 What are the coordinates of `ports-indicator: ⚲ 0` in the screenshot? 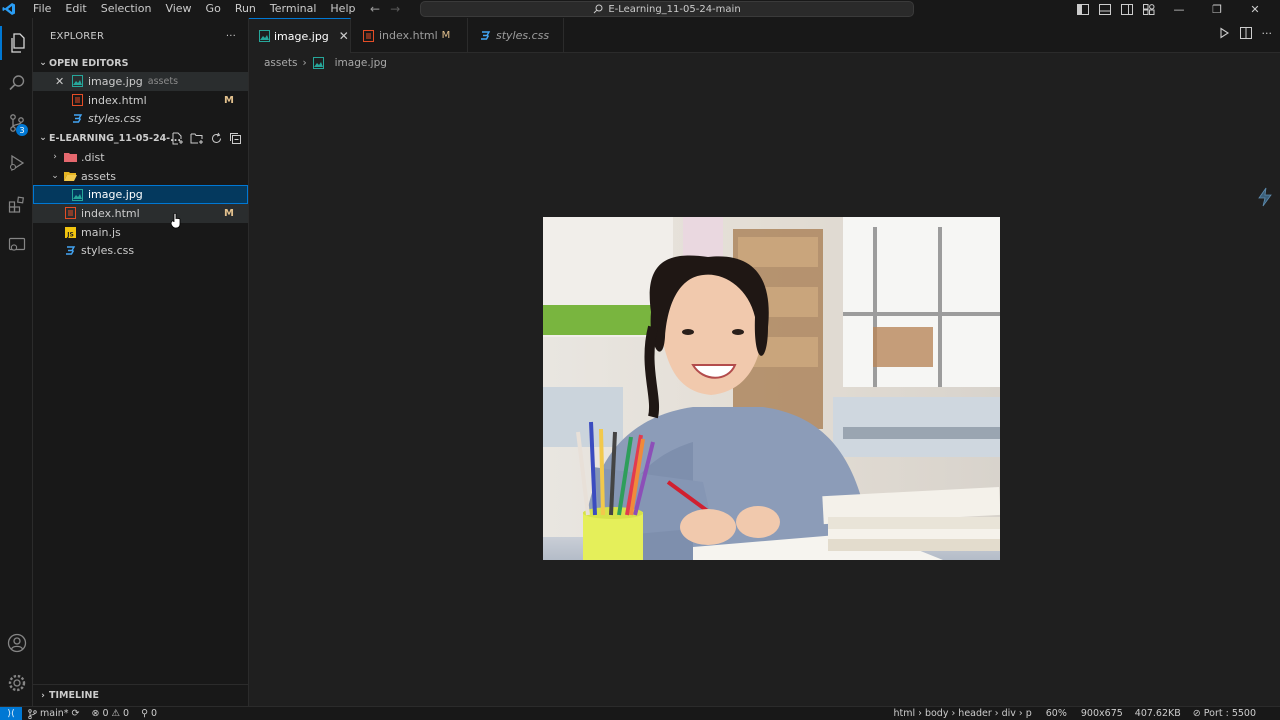 It's located at (149, 713).